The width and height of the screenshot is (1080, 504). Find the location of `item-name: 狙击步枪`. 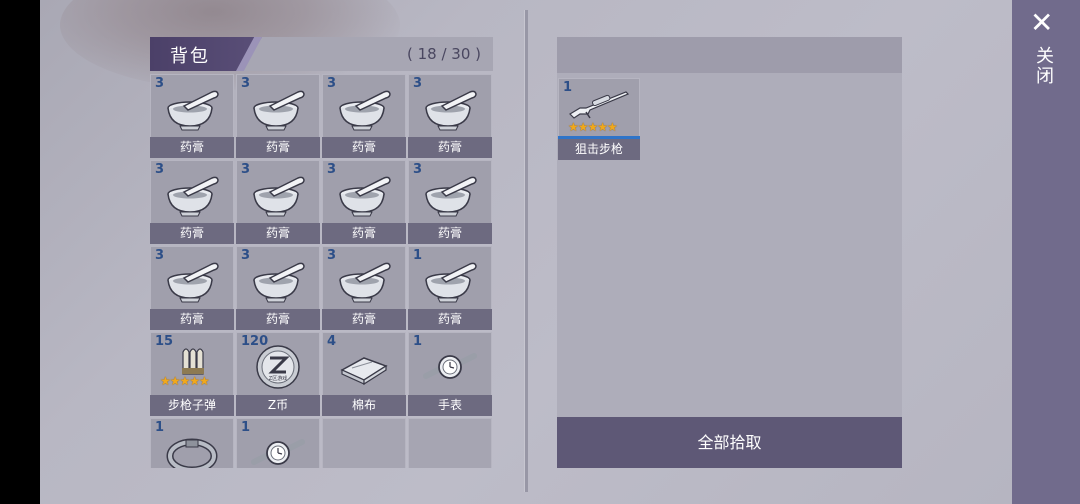

item-name: 狙击步枪 is located at coordinates (599, 149).